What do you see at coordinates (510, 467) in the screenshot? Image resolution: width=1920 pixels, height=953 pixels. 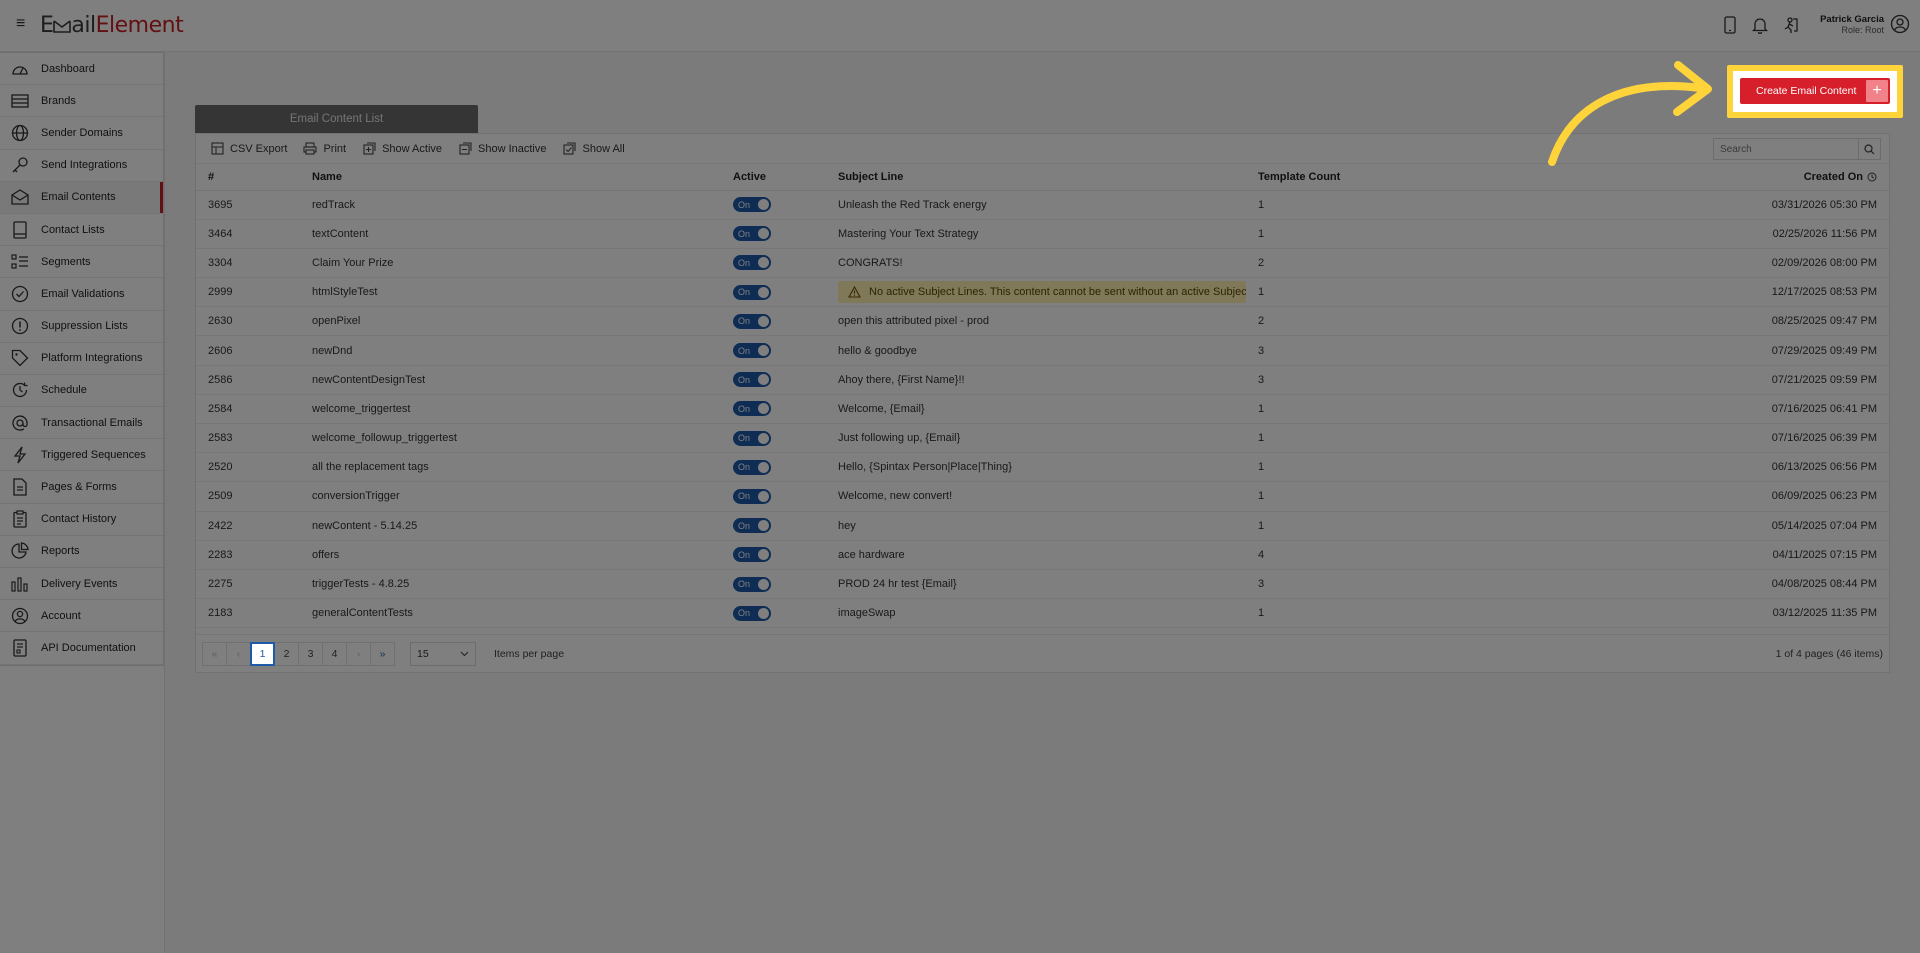 I see `name-cell: all the replacement tags` at bounding box center [510, 467].